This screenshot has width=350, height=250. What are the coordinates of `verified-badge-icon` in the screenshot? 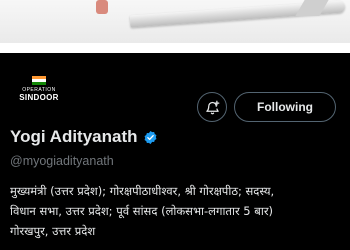 It's located at (150, 137).